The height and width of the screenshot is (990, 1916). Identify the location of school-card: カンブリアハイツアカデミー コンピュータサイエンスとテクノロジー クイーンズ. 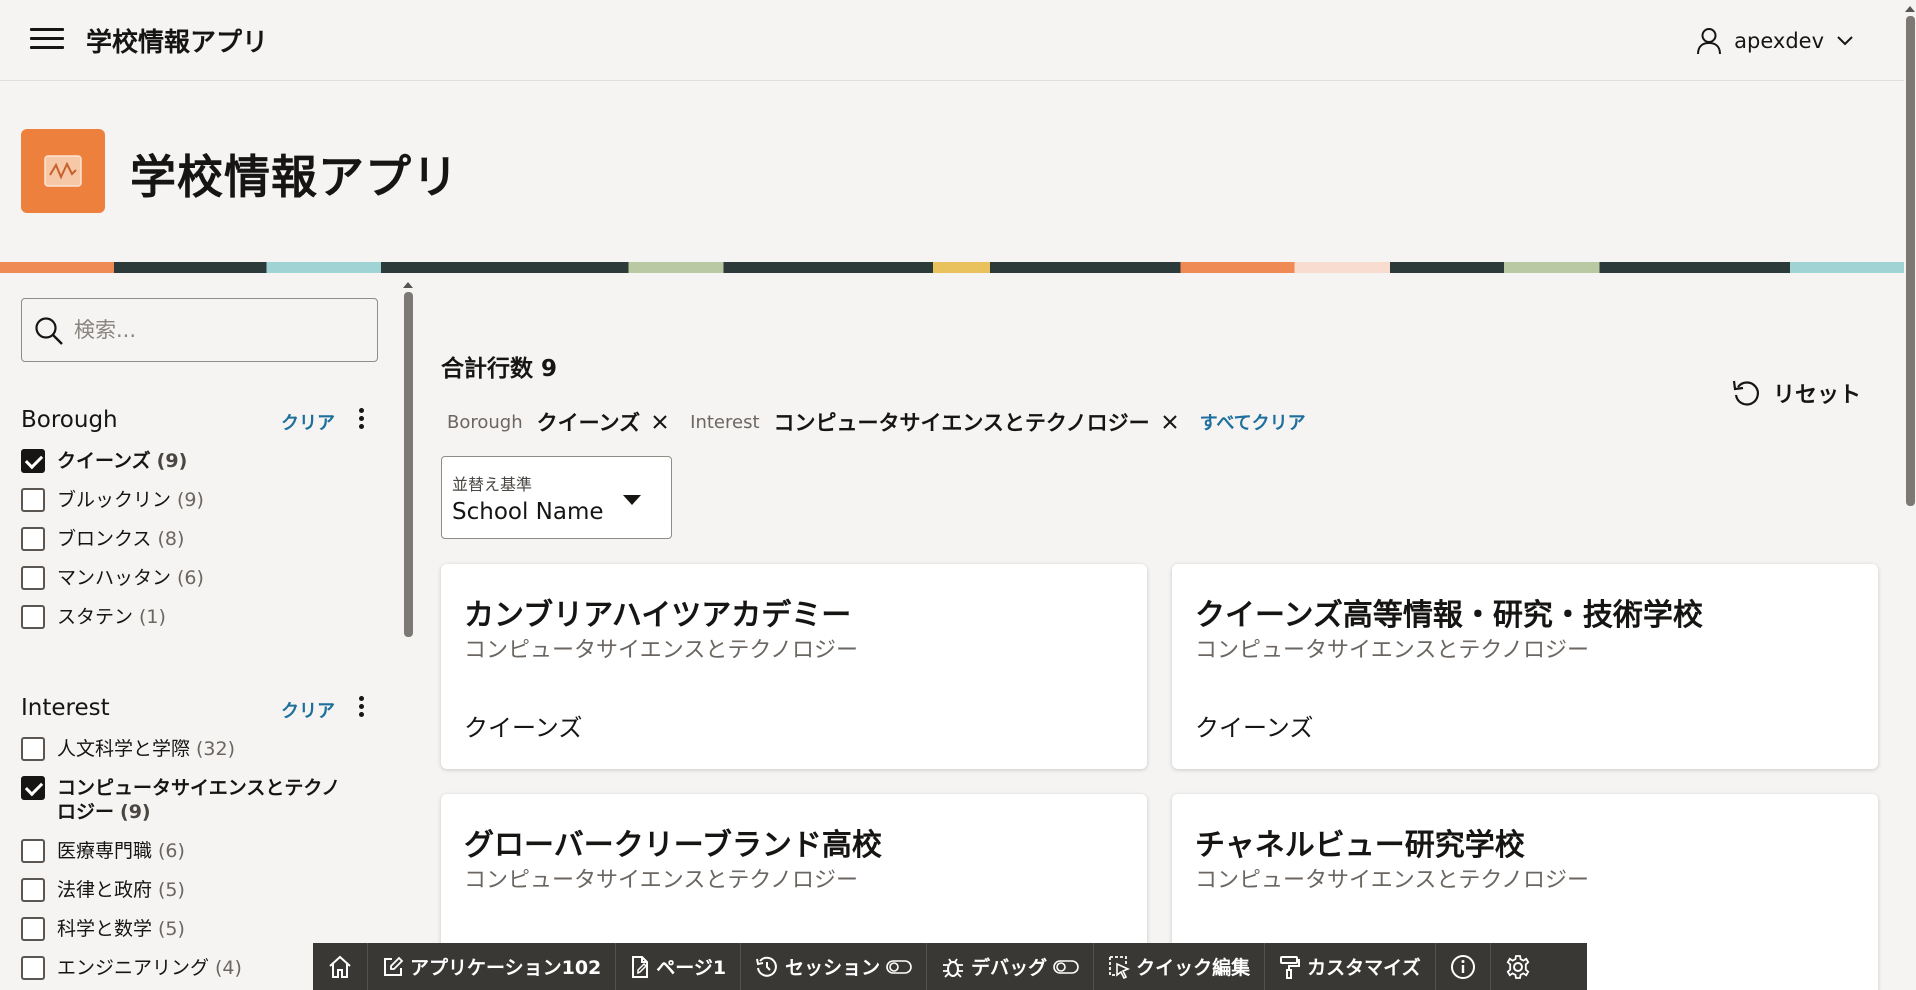
(794, 666).